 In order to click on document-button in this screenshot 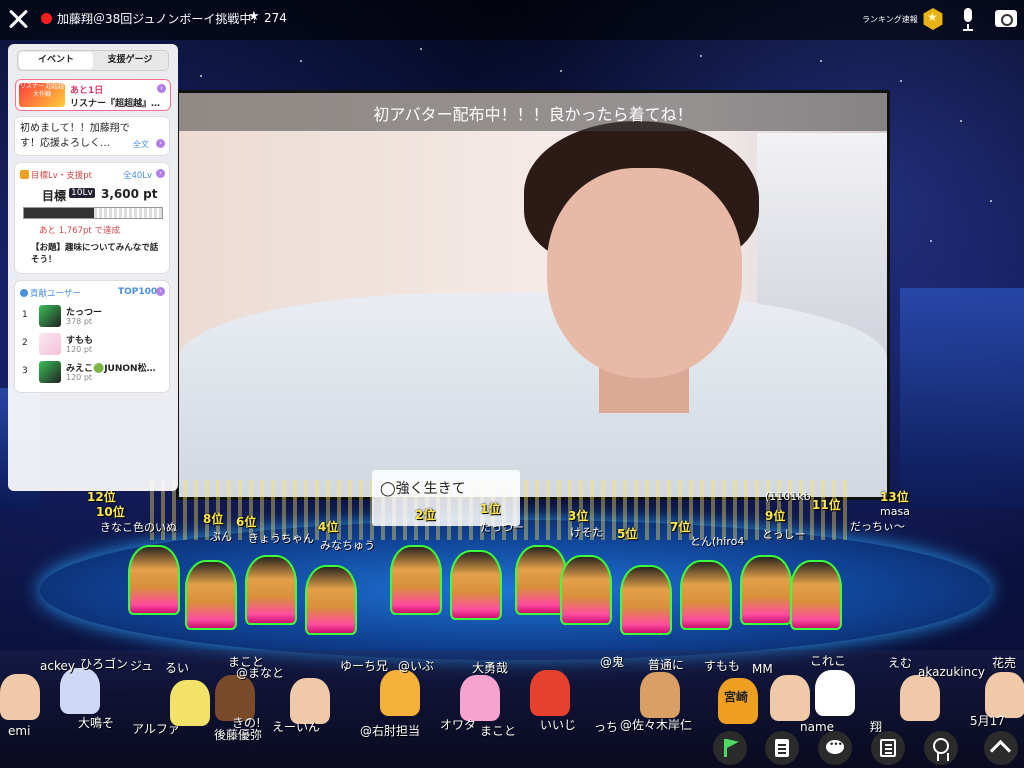, I will do `click(782, 748)`.